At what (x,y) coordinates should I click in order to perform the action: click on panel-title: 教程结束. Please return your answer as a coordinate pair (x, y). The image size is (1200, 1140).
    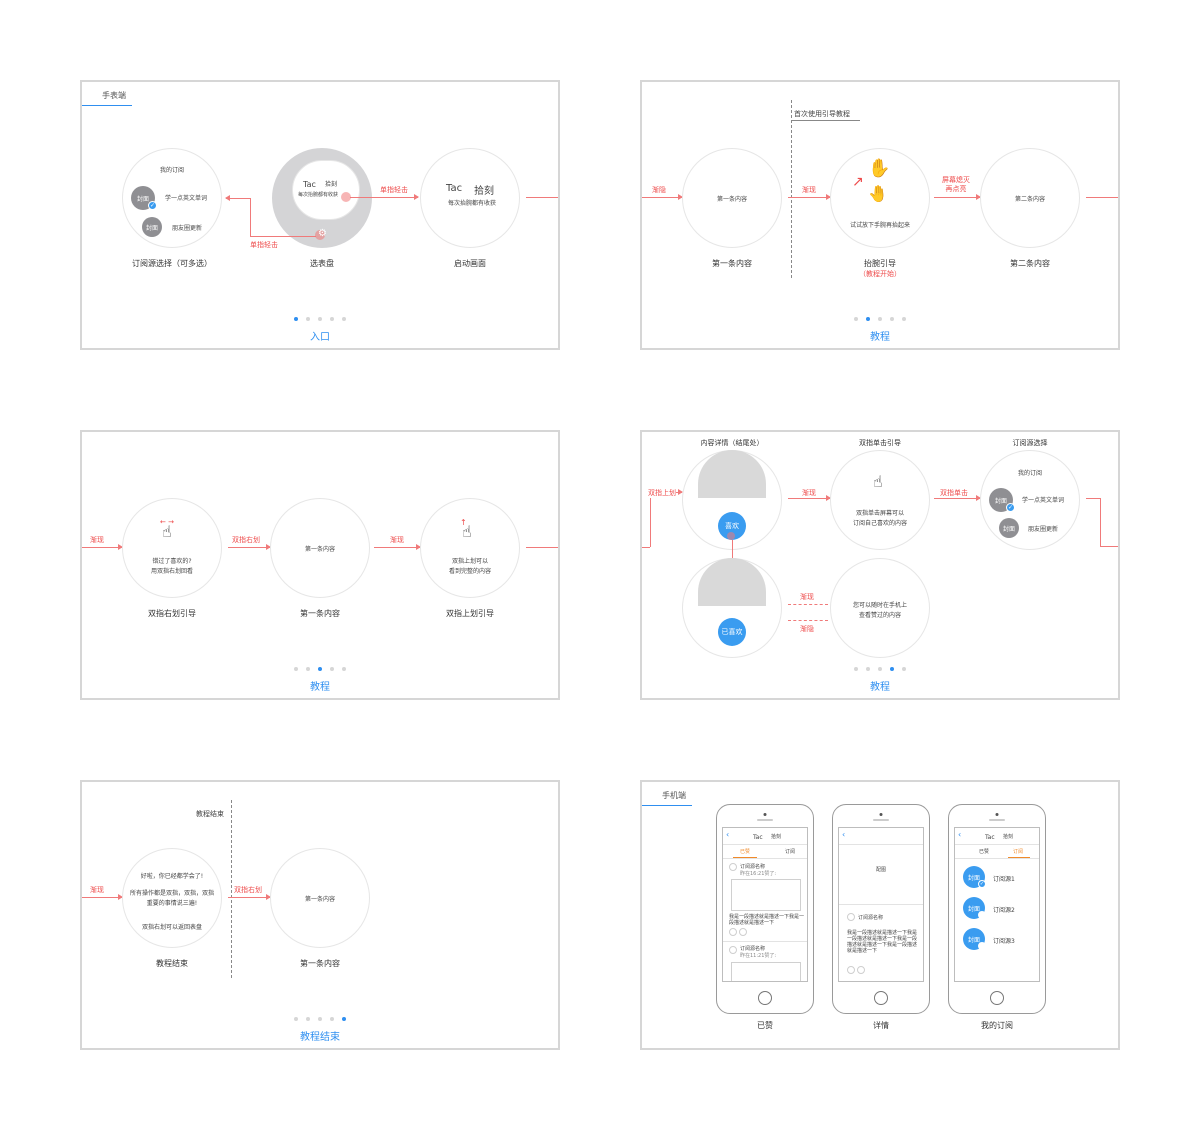
    Looking at the image, I should click on (320, 1037).